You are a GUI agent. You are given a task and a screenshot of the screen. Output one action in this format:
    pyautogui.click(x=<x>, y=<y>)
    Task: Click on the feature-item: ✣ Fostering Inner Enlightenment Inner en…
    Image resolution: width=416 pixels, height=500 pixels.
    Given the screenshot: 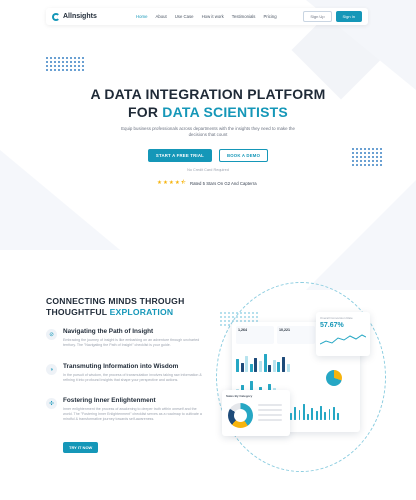 What is the action you would take?
    pyautogui.click(x=126, y=409)
    